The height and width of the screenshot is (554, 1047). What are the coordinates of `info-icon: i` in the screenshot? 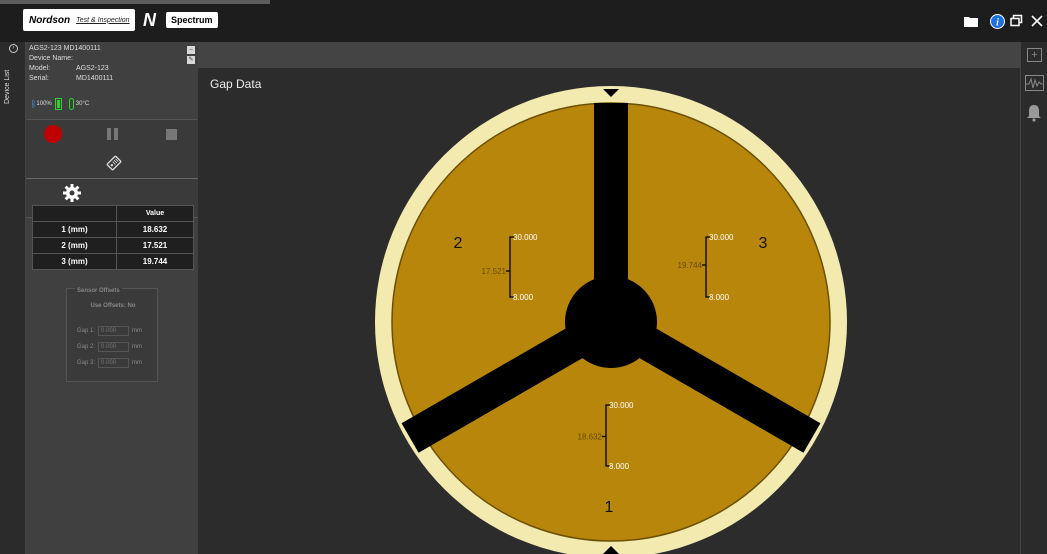 It's located at (997, 22).